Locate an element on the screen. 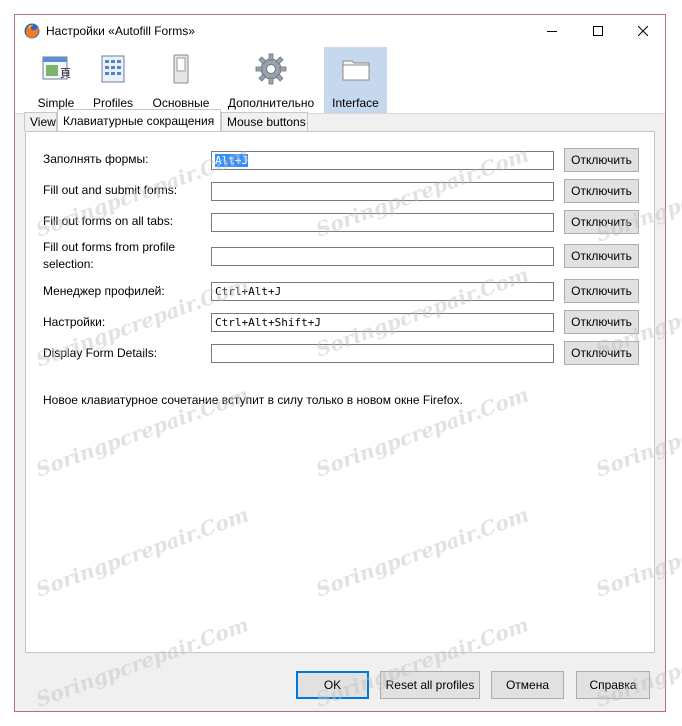  shortcut-fill-submit-field is located at coordinates (382, 191).